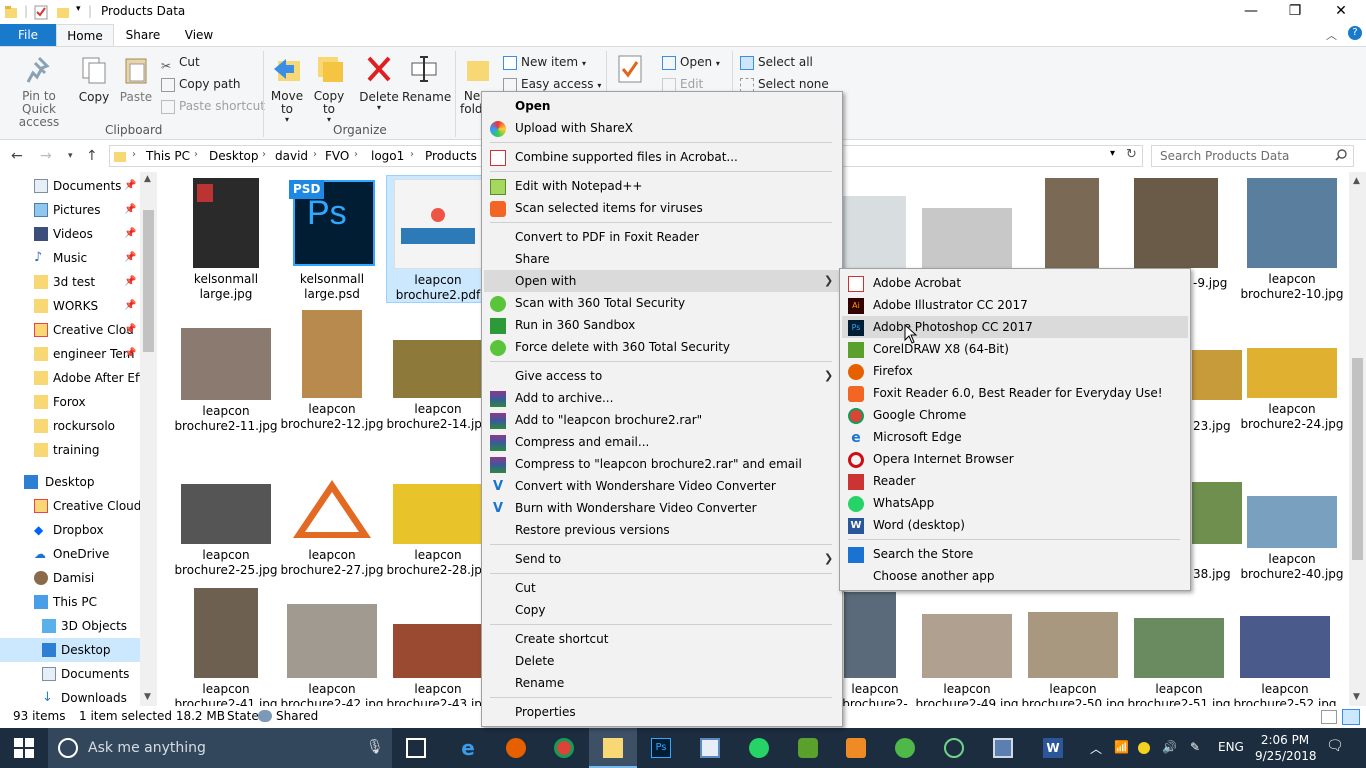 The width and height of the screenshot is (1366, 768). What do you see at coordinates (1292, 539) in the screenshot?
I see `file-item: leapcon brochure2-40.jpg` at bounding box center [1292, 539].